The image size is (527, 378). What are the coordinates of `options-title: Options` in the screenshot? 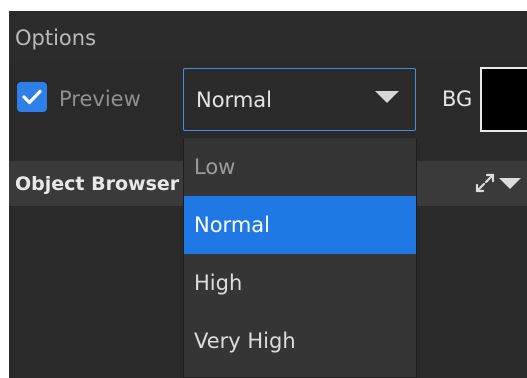 It's located at (56, 38).